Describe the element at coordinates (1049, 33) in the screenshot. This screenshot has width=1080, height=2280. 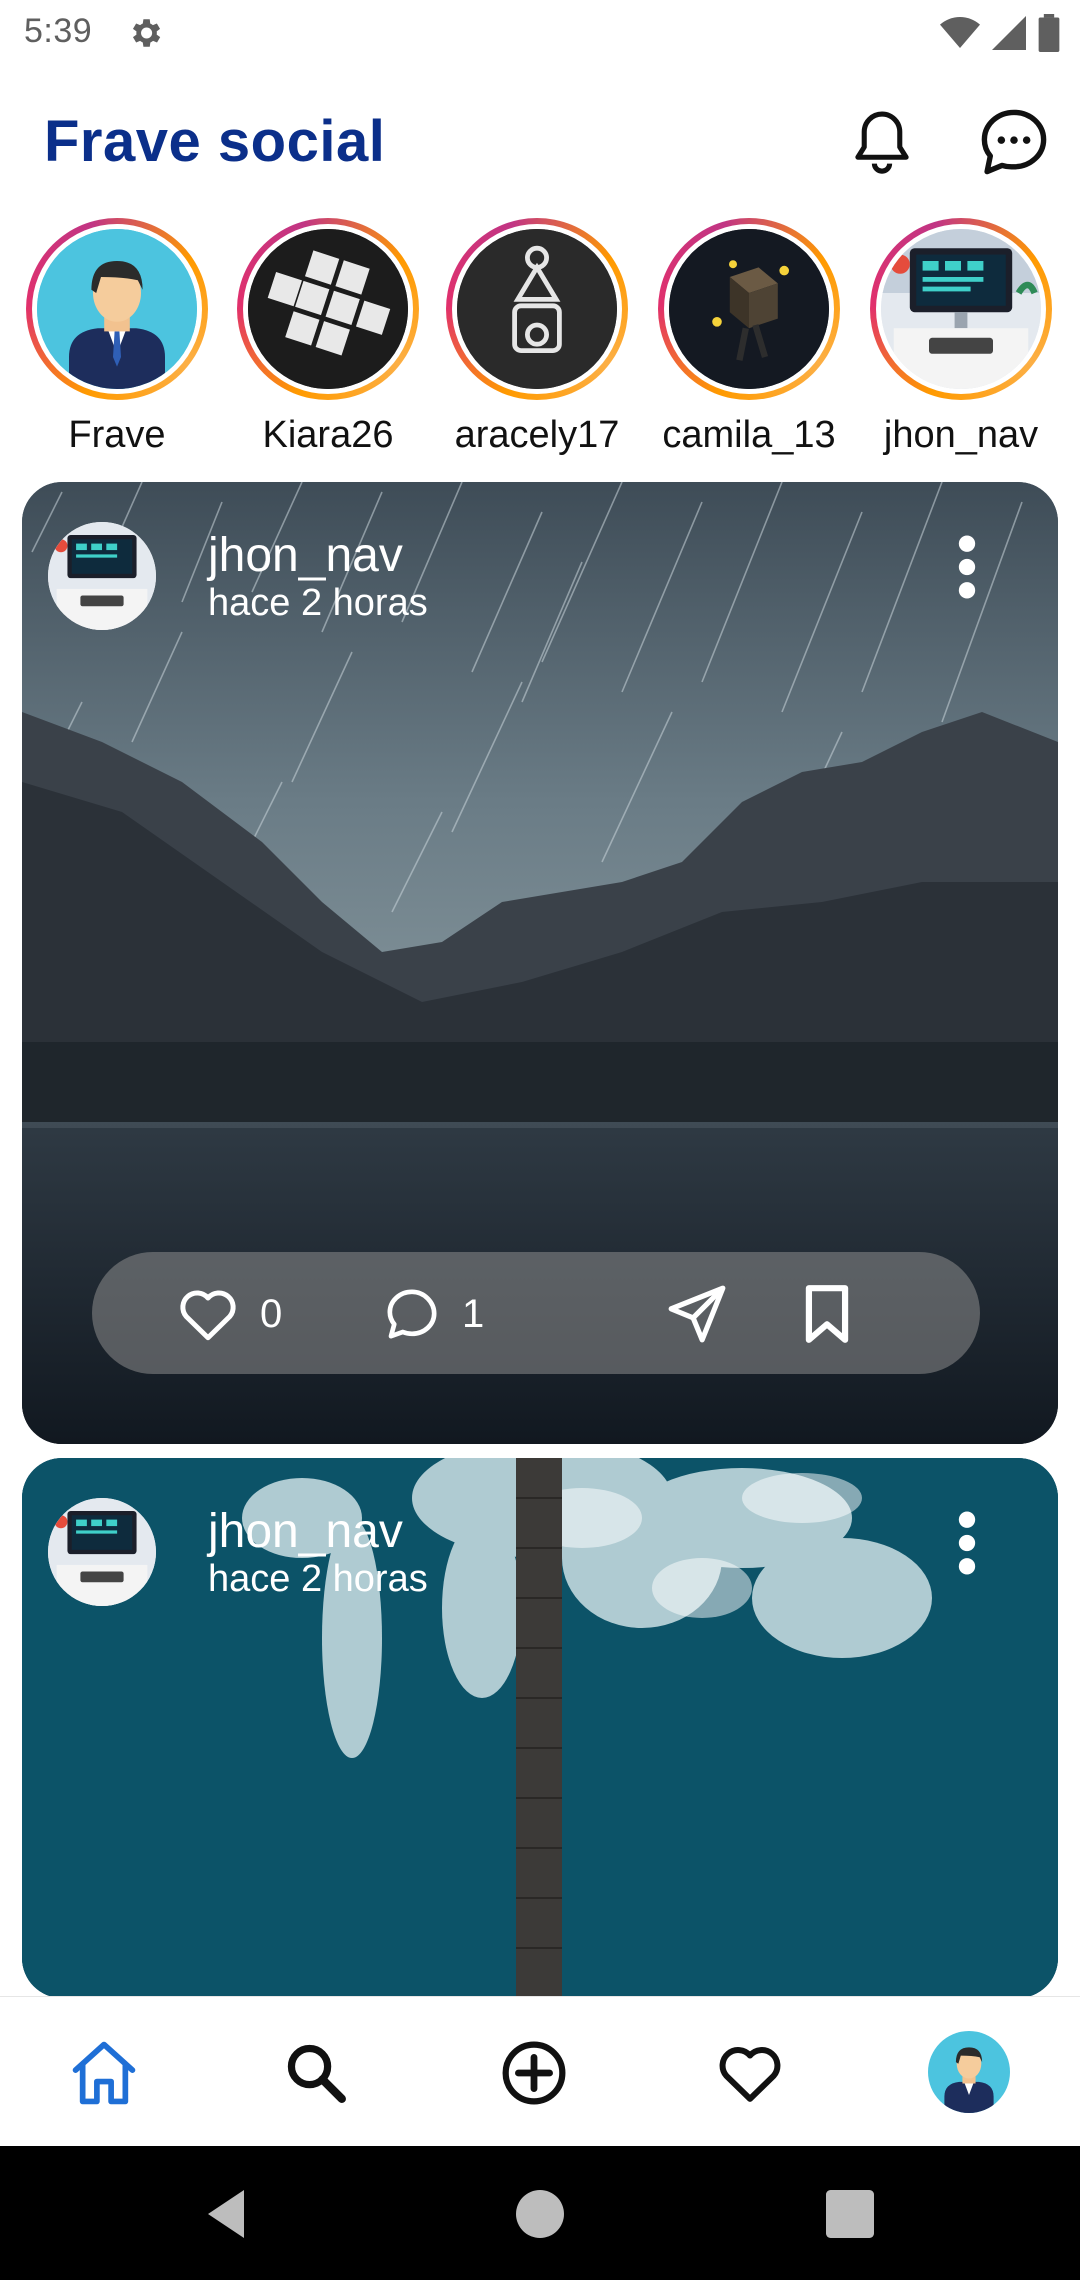
I see `battery-icon` at that location.